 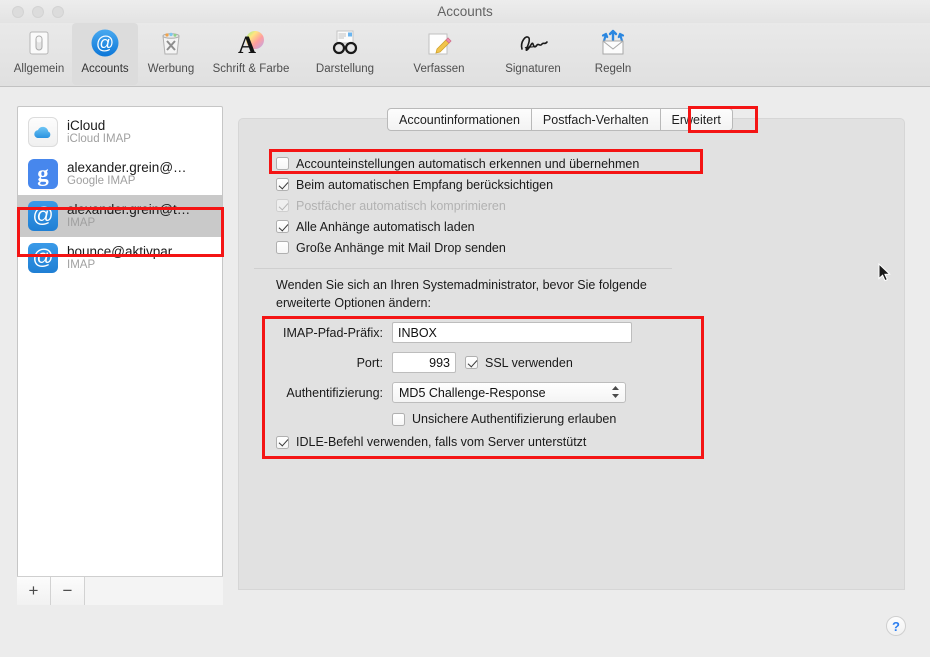 I want to click on checkbox-label: Große Anhänge mit Mail Drop senden, so click(x=401, y=247).